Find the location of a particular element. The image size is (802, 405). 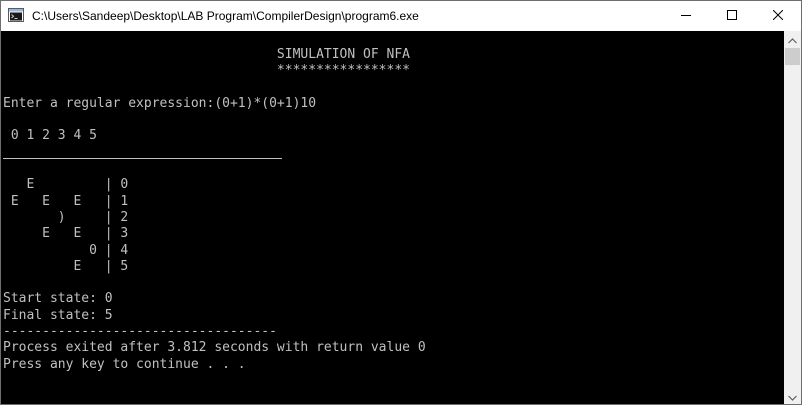

close-button is located at coordinates (778, 16).